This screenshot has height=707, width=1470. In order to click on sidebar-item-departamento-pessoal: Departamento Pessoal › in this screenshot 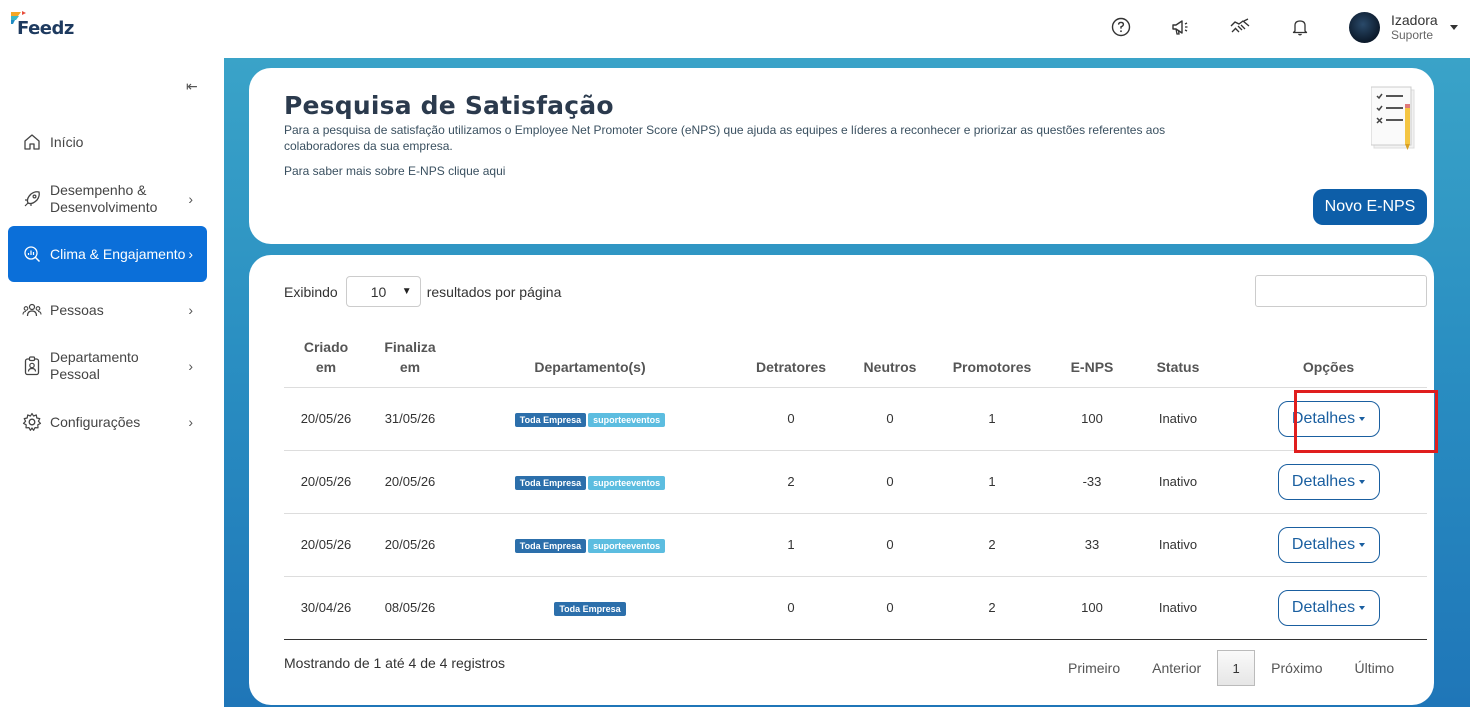, I will do `click(107, 366)`.